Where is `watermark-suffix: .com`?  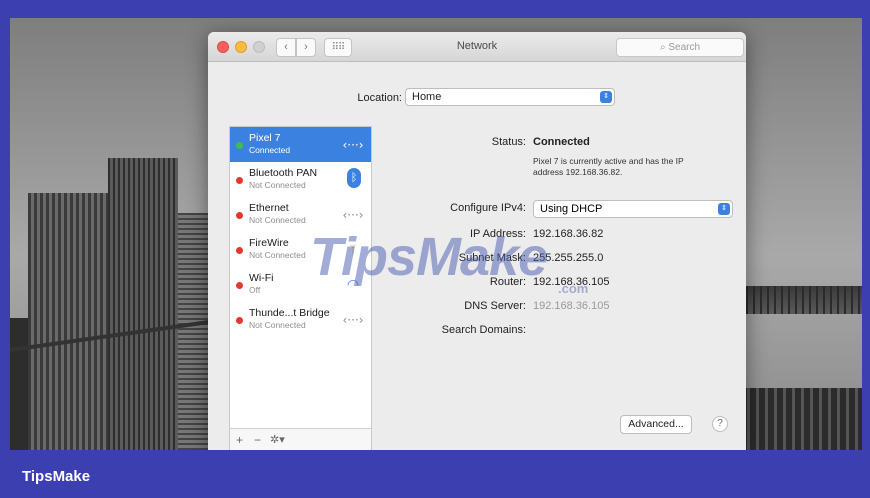 watermark-suffix: .com is located at coordinates (573, 288).